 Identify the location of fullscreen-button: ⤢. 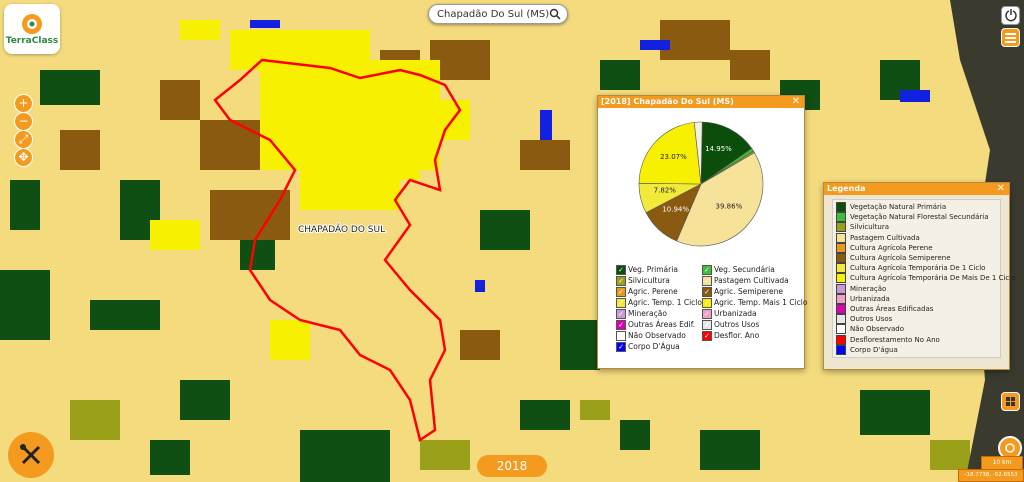
(23, 139).